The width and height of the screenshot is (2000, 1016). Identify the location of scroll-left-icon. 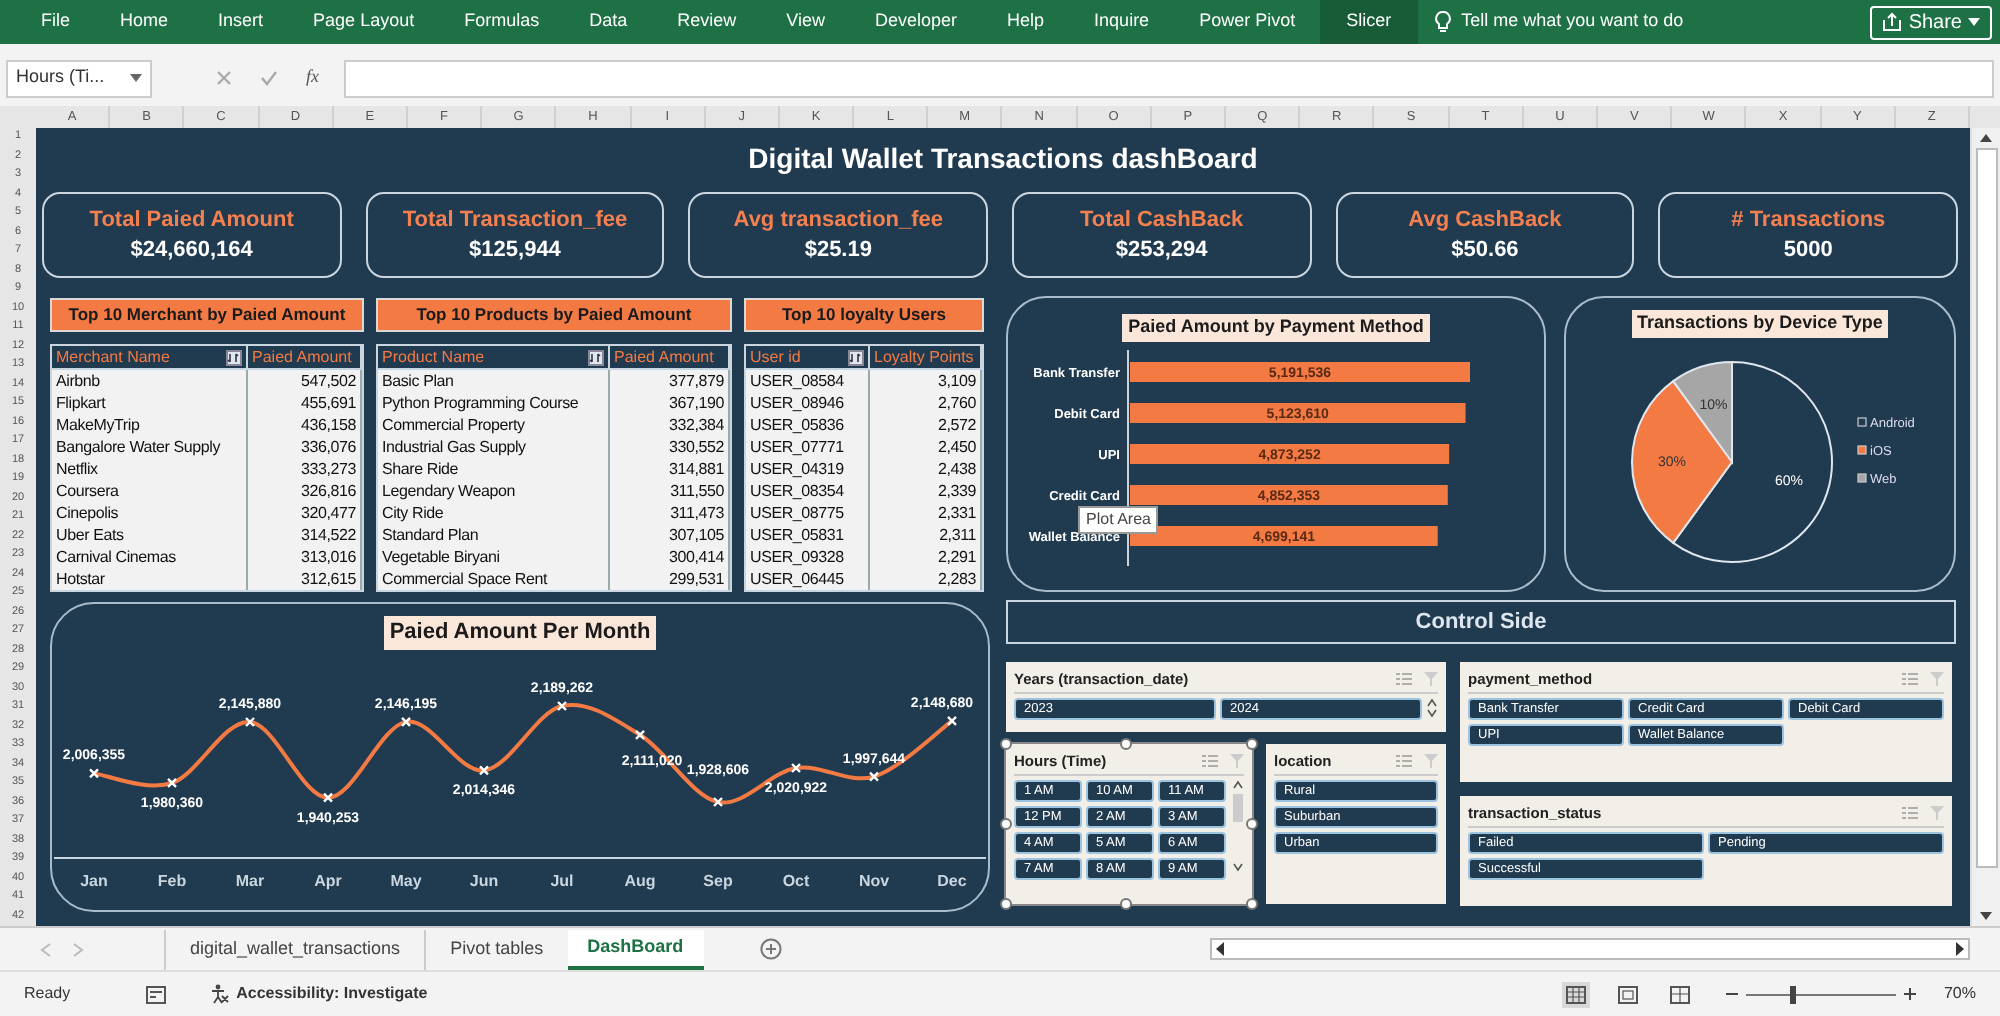
(1220, 949).